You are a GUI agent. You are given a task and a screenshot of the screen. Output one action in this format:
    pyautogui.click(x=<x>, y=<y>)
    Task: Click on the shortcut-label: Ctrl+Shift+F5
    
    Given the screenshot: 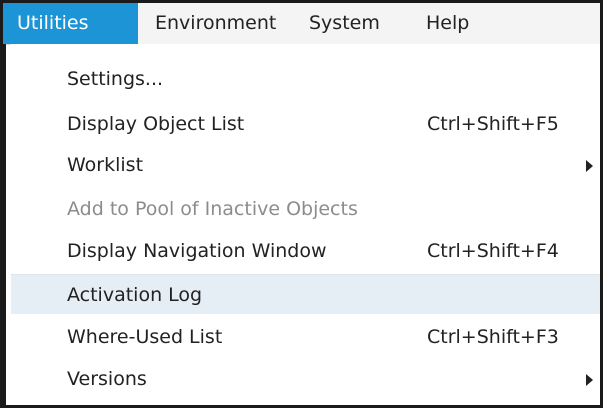 What is the action you would take?
    pyautogui.click(x=493, y=124)
    